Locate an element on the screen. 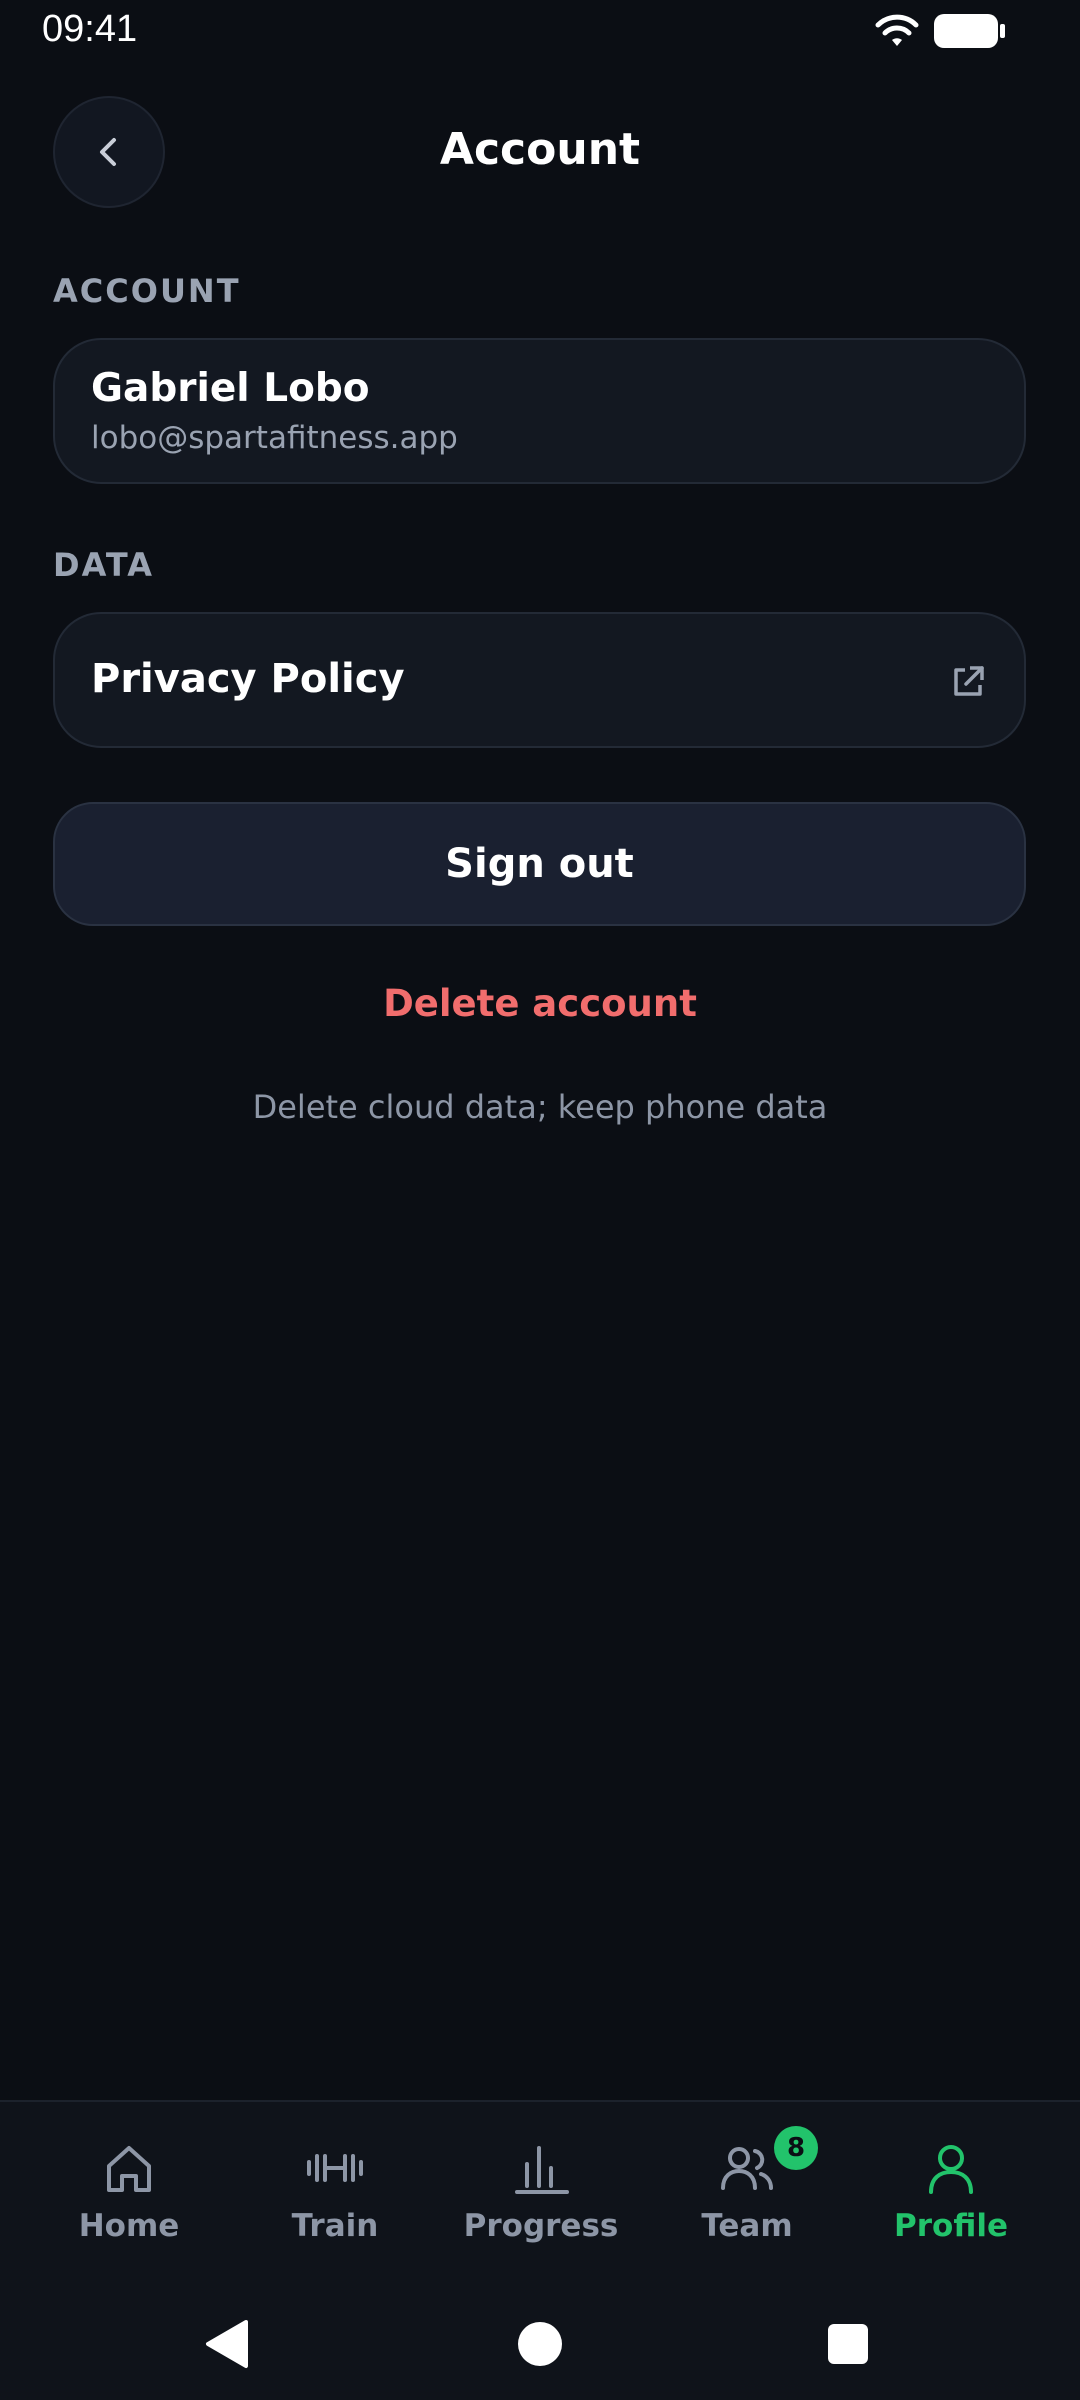  nav-label-profile: Profile is located at coordinates (951, 2226).